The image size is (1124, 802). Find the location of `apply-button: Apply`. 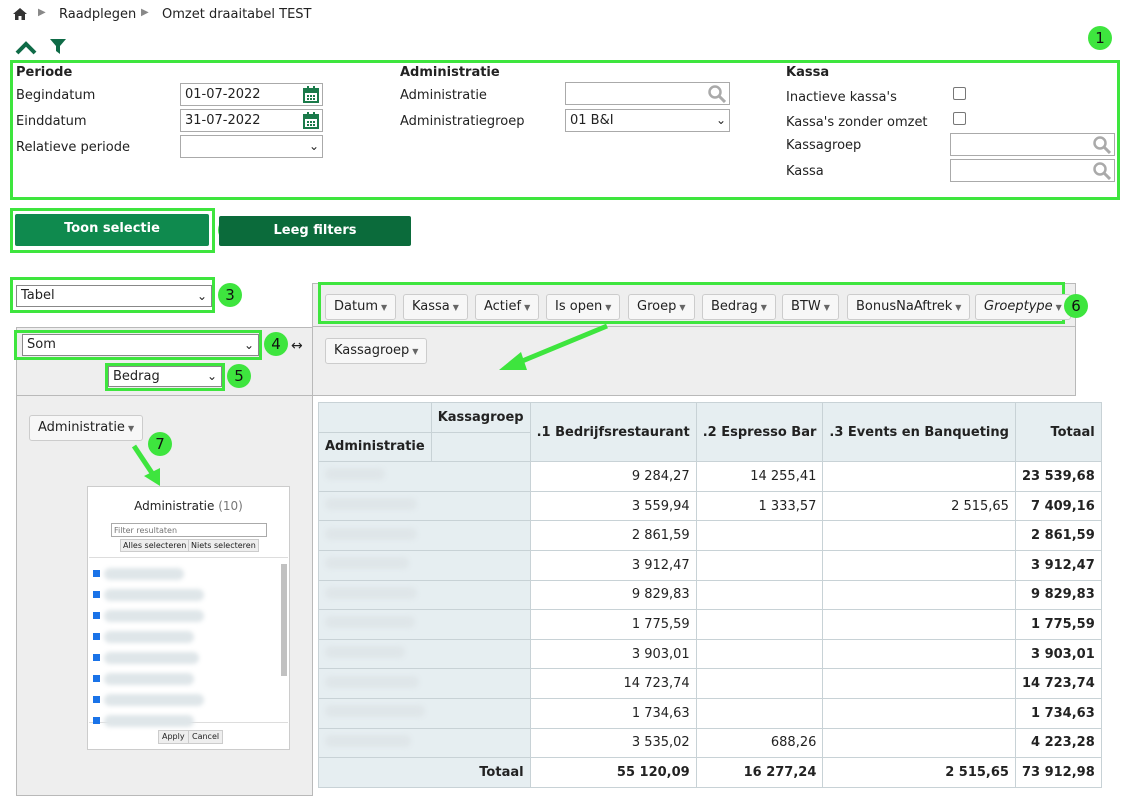

apply-button: Apply is located at coordinates (173, 737).